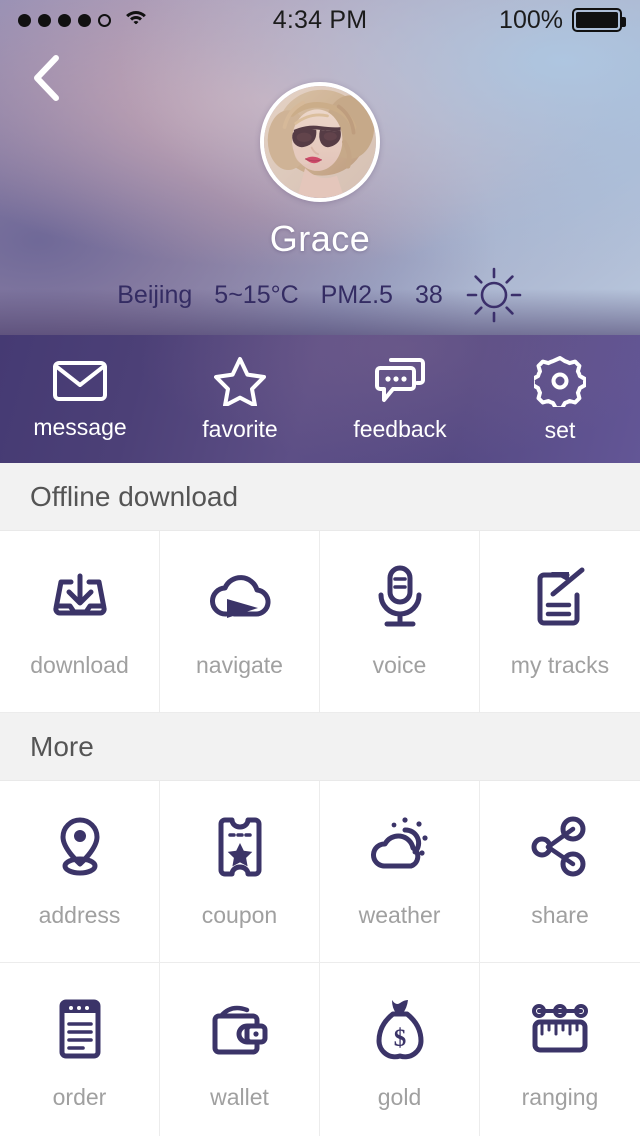  Describe the element at coordinates (239, 665) in the screenshot. I see `grid-item-label: navigate` at that location.